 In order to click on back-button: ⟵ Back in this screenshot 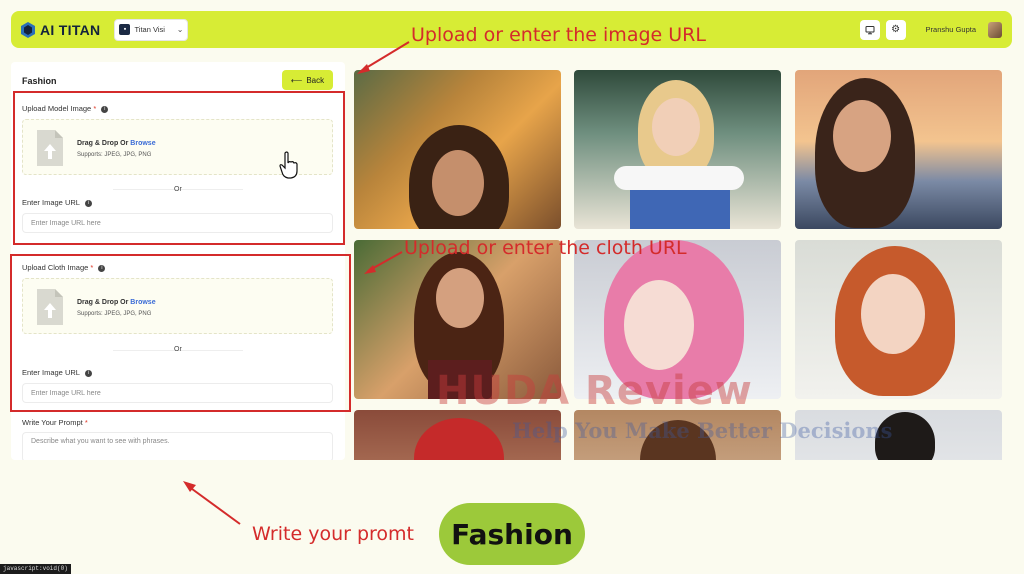, I will do `click(307, 80)`.